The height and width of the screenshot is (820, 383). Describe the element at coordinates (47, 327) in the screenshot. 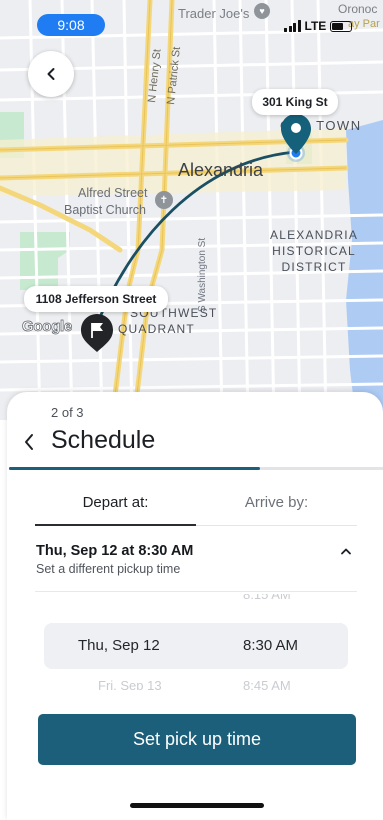

I see `google-logo: Google` at that location.